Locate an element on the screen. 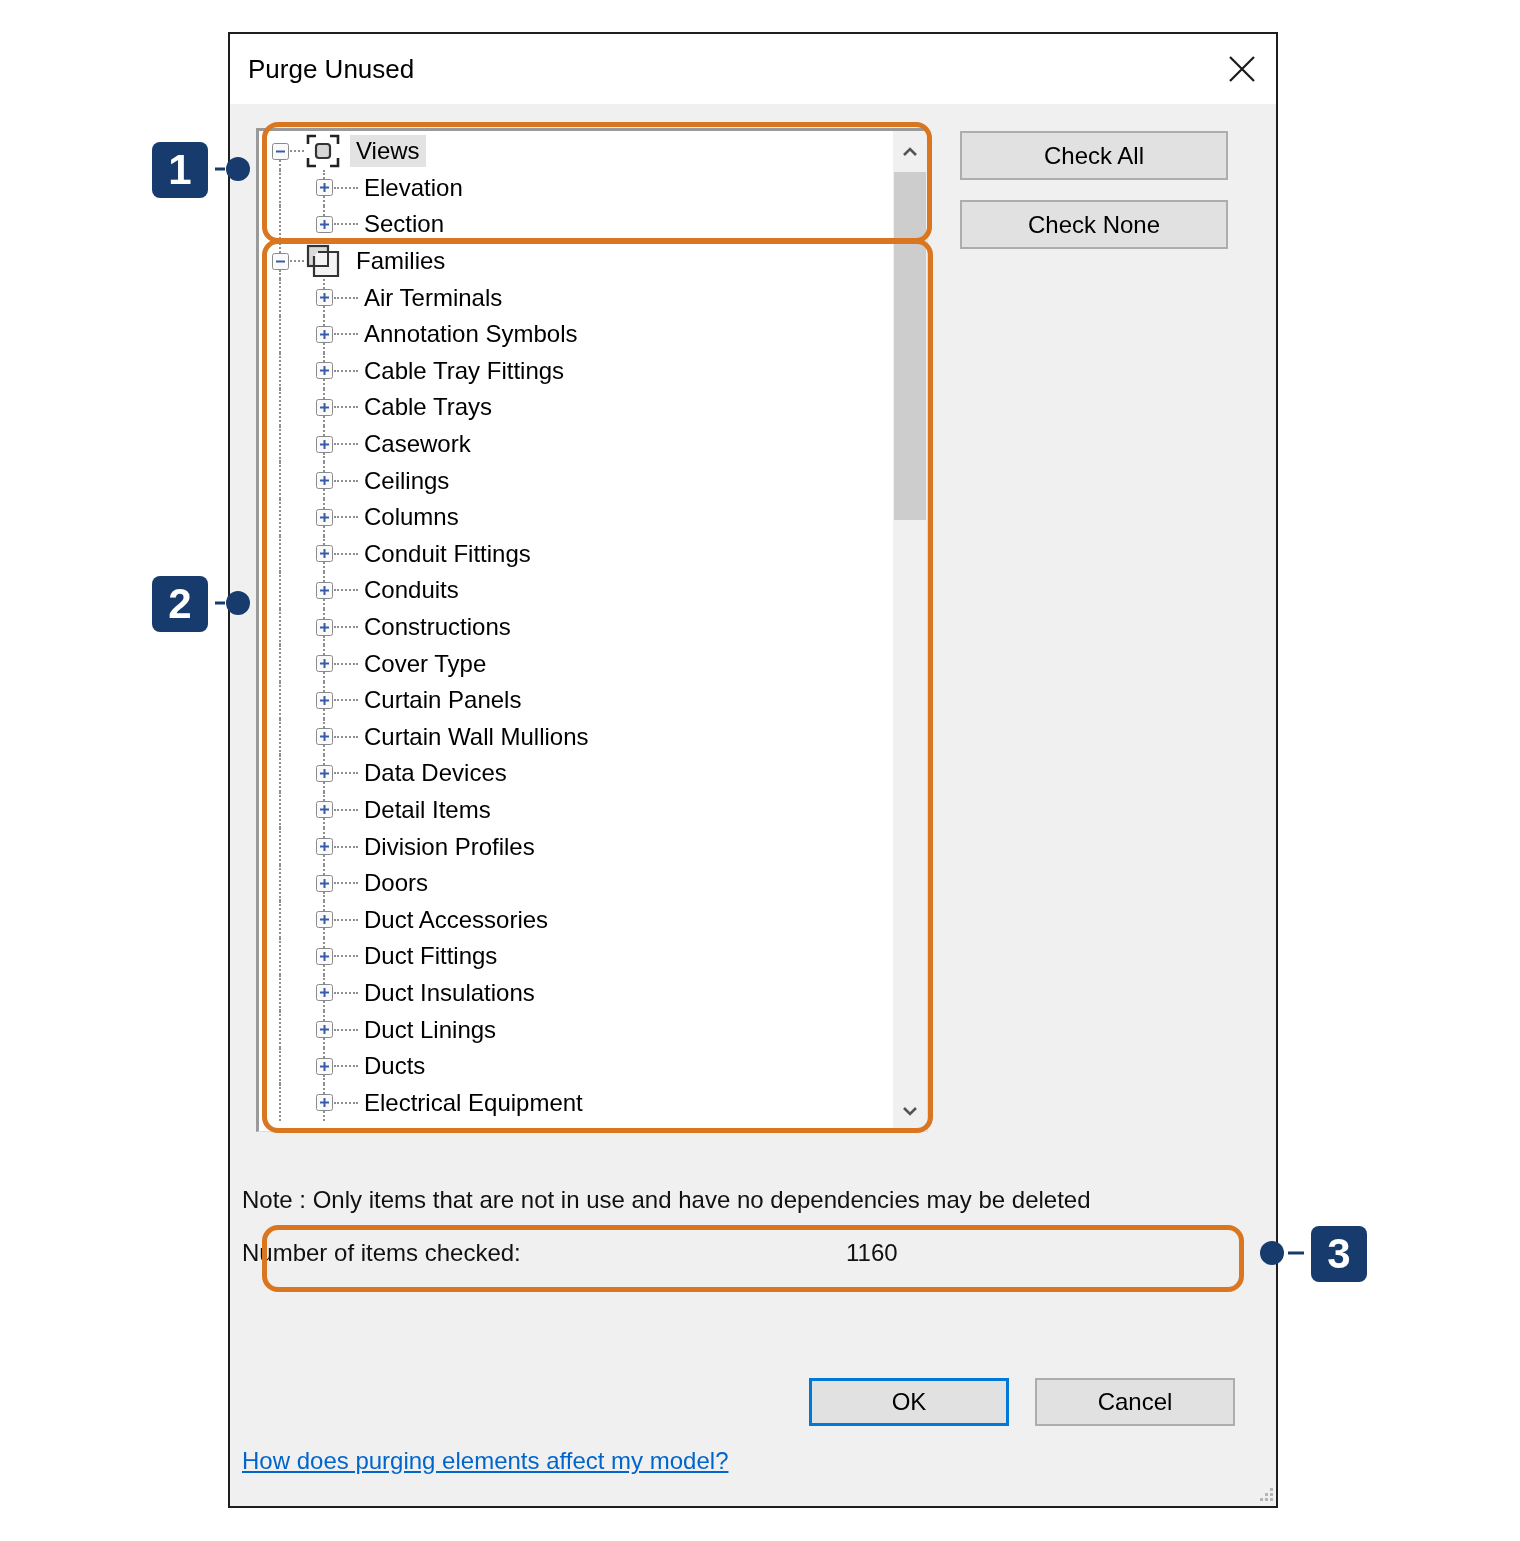  callout-number: 3 is located at coordinates (1339, 1254).